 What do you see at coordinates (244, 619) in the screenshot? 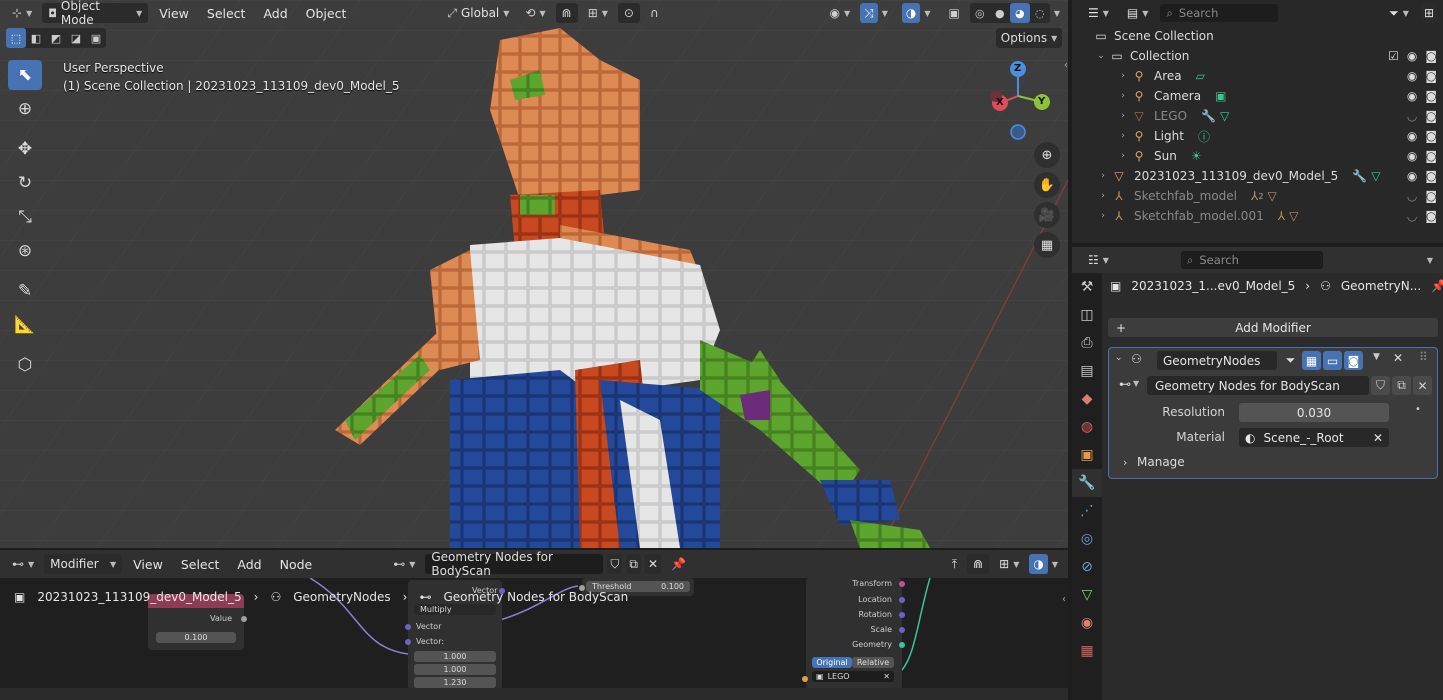
I see `value-output-socket` at bounding box center [244, 619].